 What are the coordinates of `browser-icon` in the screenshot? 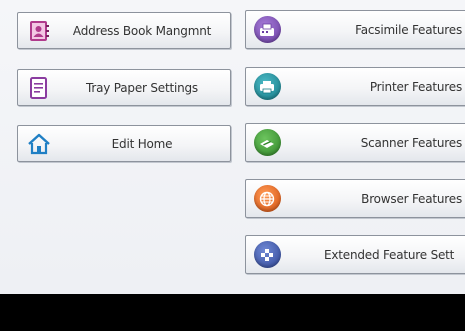 It's located at (267, 199).